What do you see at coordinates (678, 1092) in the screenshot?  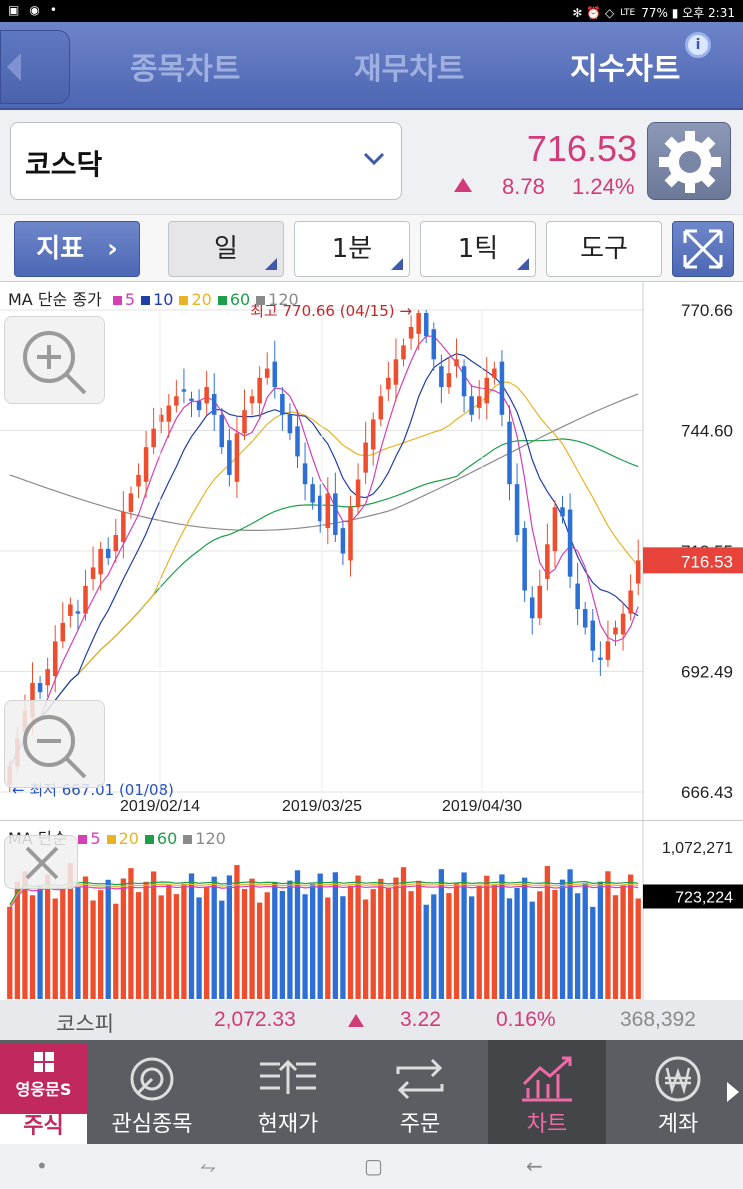 I see `nav-account: 계좌` at bounding box center [678, 1092].